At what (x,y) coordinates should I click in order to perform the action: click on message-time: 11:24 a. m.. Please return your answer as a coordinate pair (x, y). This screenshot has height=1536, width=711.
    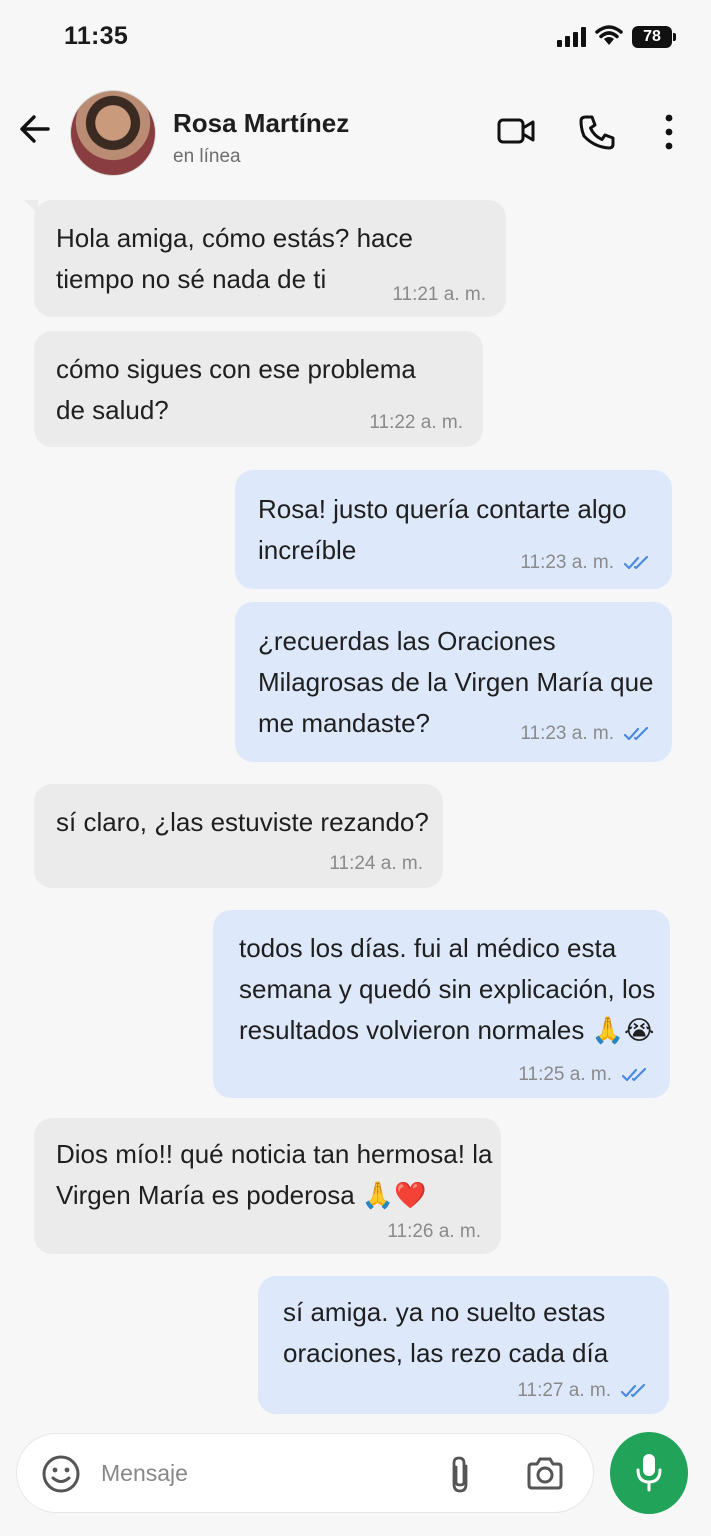
    Looking at the image, I should click on (376, 863).